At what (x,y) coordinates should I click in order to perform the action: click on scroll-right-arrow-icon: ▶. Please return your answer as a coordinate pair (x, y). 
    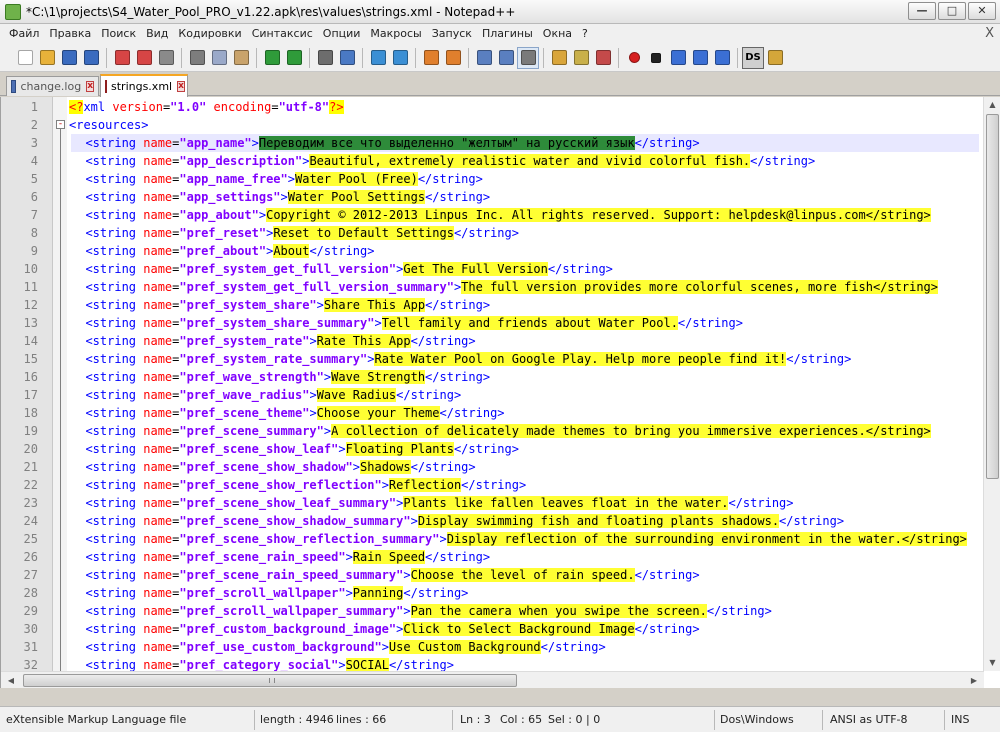
    Looking at the image, I should click on (974, 680).